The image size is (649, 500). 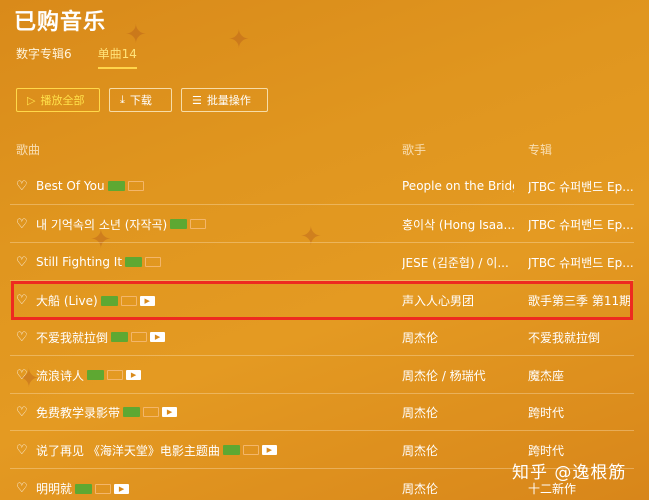 What do you see at coordinates (197, 100) in the screenshot?
I see `list-icon: ☰` at bounding box center [197, 100].